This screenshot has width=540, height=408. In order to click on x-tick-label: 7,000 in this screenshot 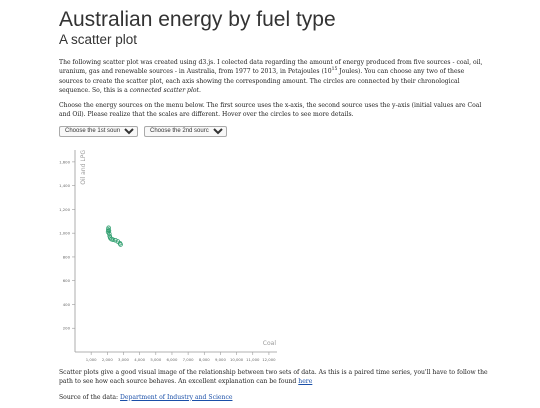, I will do `click(188, 359)`.